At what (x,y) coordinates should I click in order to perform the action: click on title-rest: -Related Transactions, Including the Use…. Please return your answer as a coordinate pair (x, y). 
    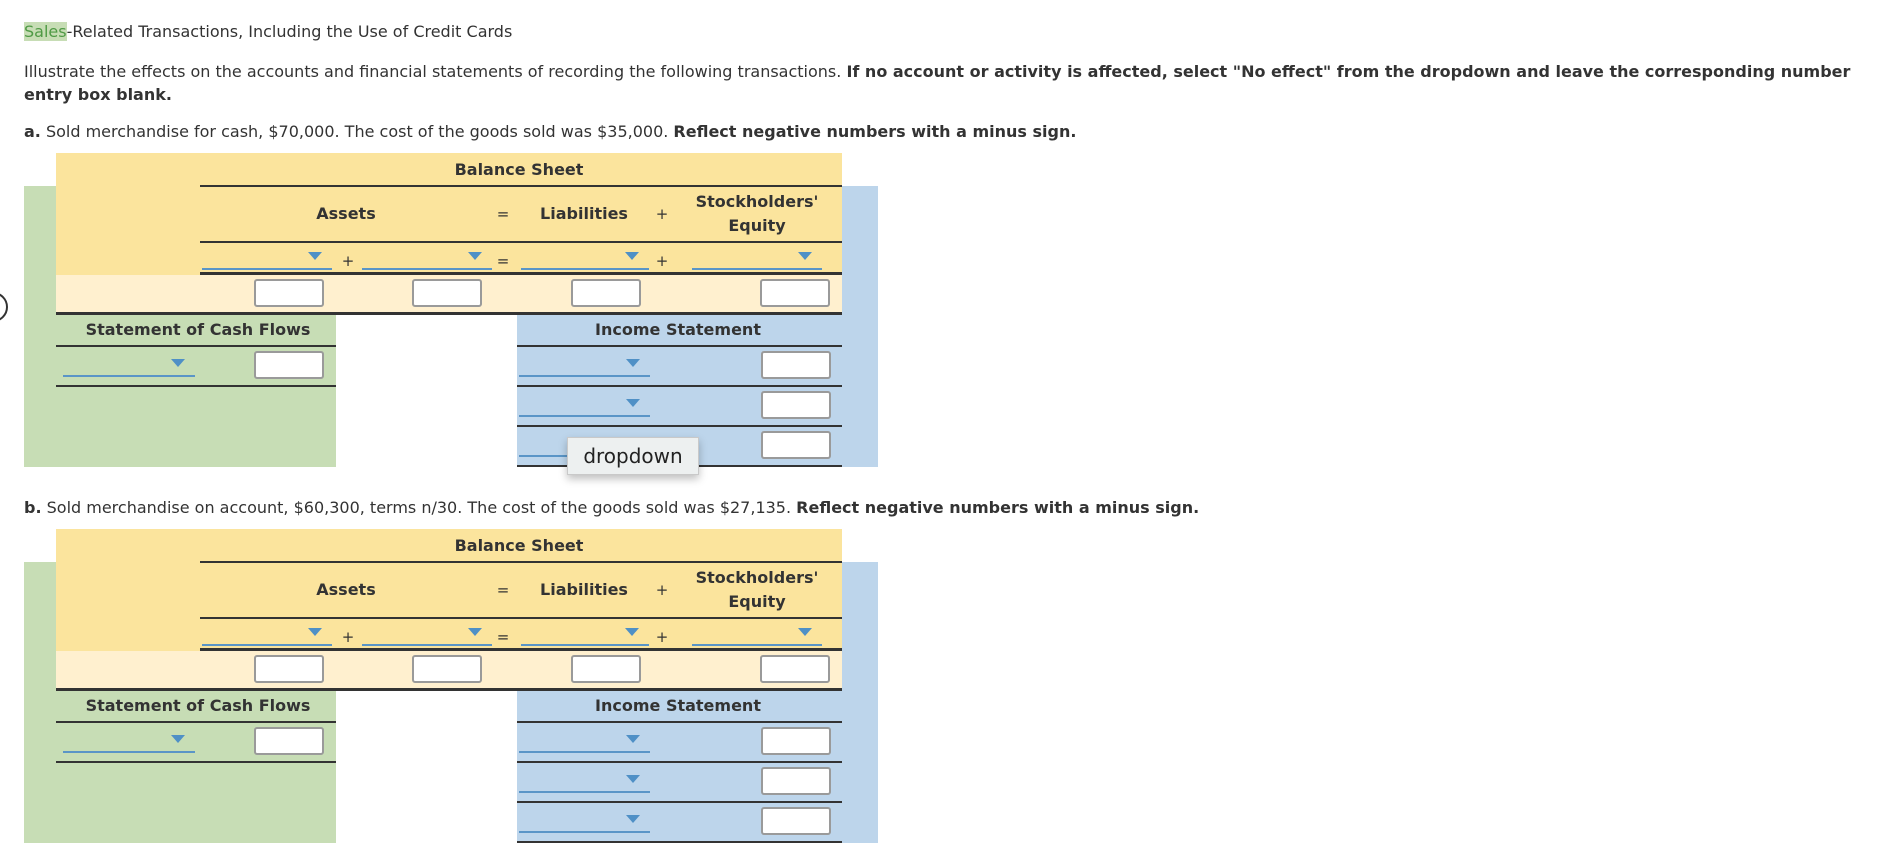
    Looking at the image, I should click on (289, 31).